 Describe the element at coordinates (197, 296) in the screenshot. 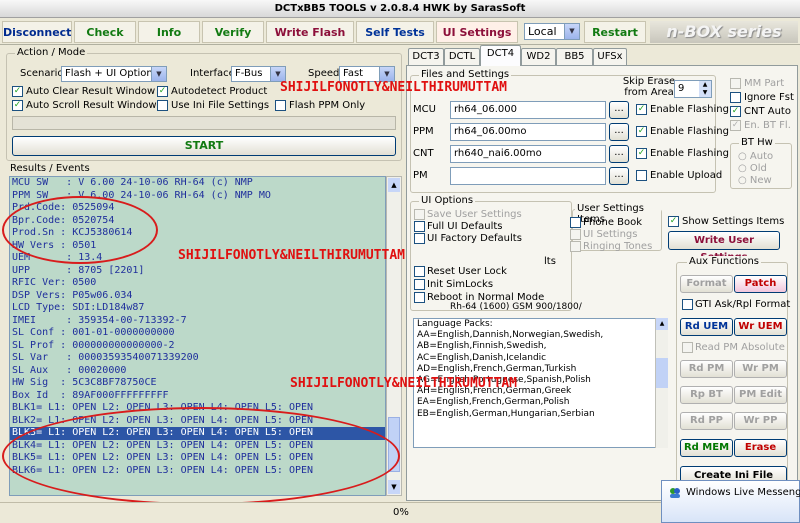

I see `result-line: DSP Vers: P05w06.034` at that location.